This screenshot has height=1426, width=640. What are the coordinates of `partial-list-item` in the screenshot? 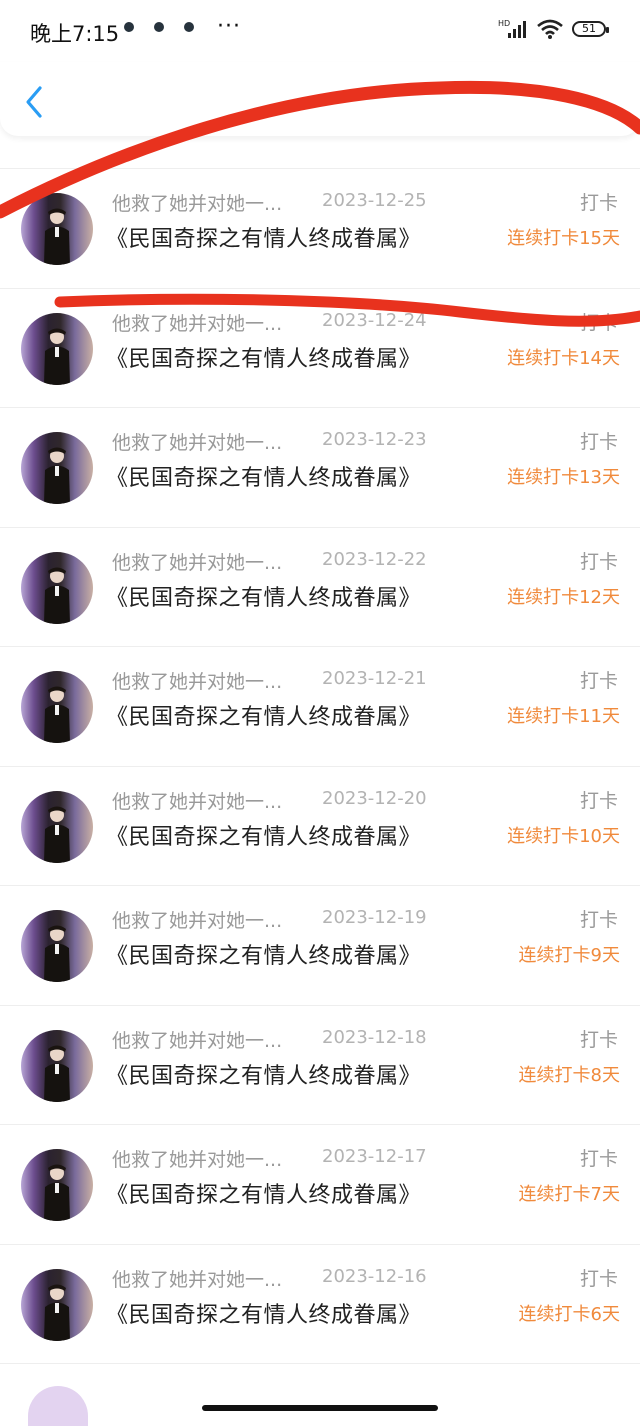 It's located at (320, 1394).